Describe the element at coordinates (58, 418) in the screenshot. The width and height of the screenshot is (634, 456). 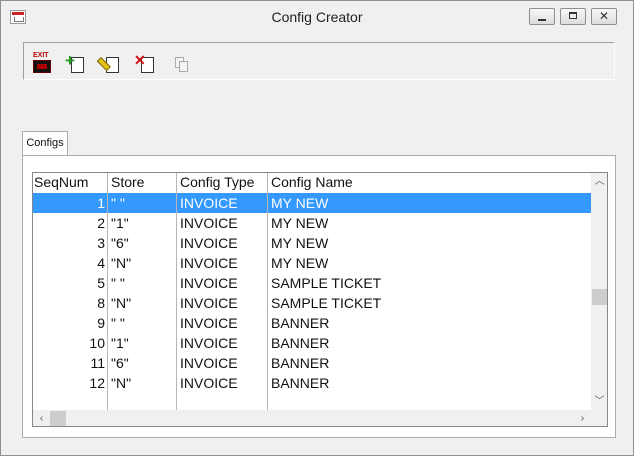
I see `horizontal-scroll-thumb` at that location.